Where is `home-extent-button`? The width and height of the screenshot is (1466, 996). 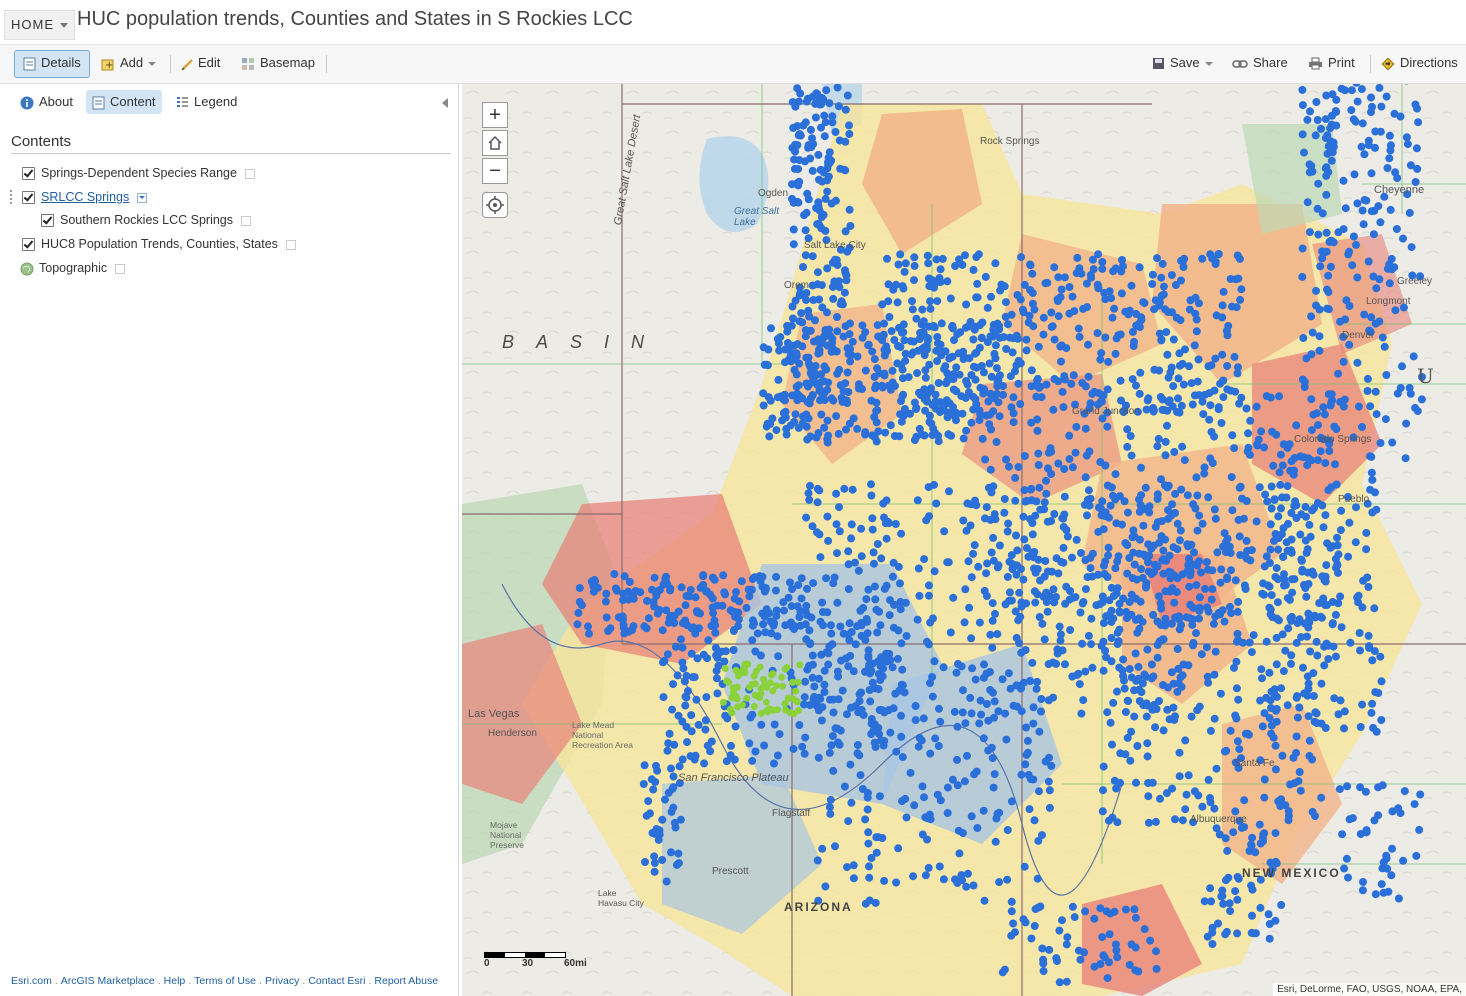
home-extent-button is located at coordinates (495, 143).